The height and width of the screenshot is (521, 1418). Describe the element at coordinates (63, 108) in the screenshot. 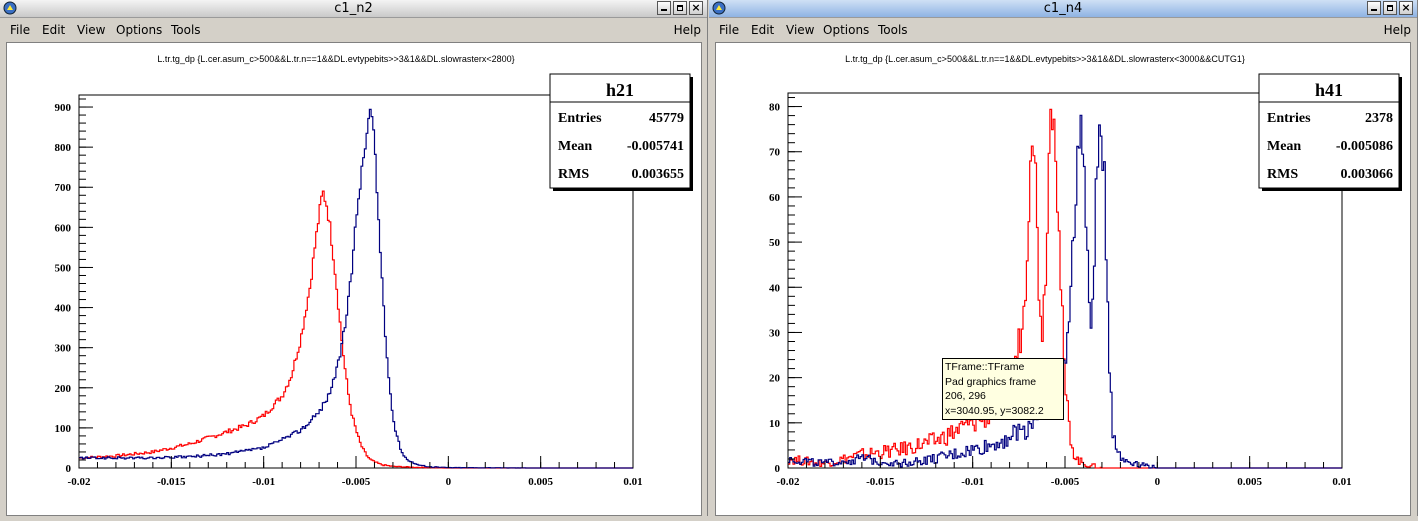

I see `y-tick-label: 900` at that location.